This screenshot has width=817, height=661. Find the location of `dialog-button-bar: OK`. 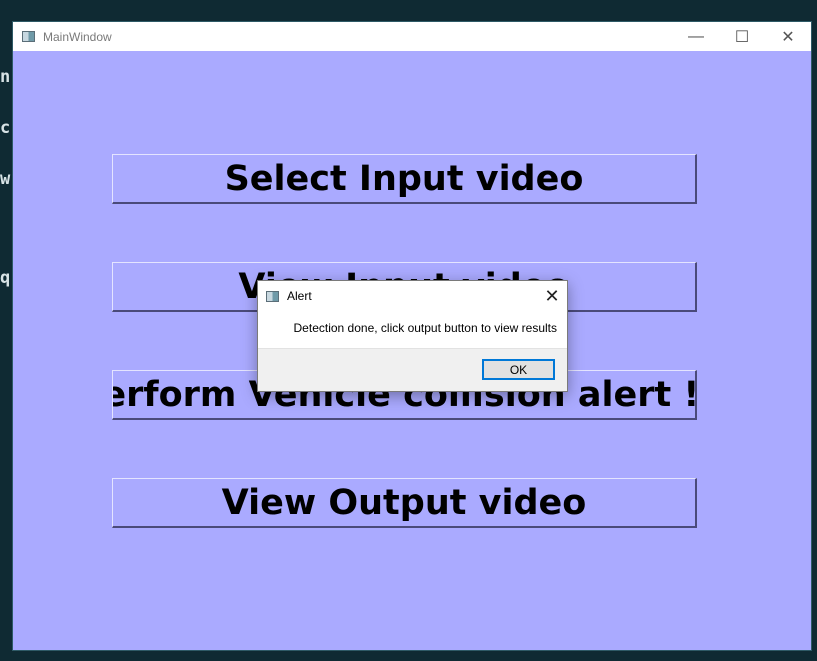

dialog-button-bar: OK is located at coordinates (412, 369).